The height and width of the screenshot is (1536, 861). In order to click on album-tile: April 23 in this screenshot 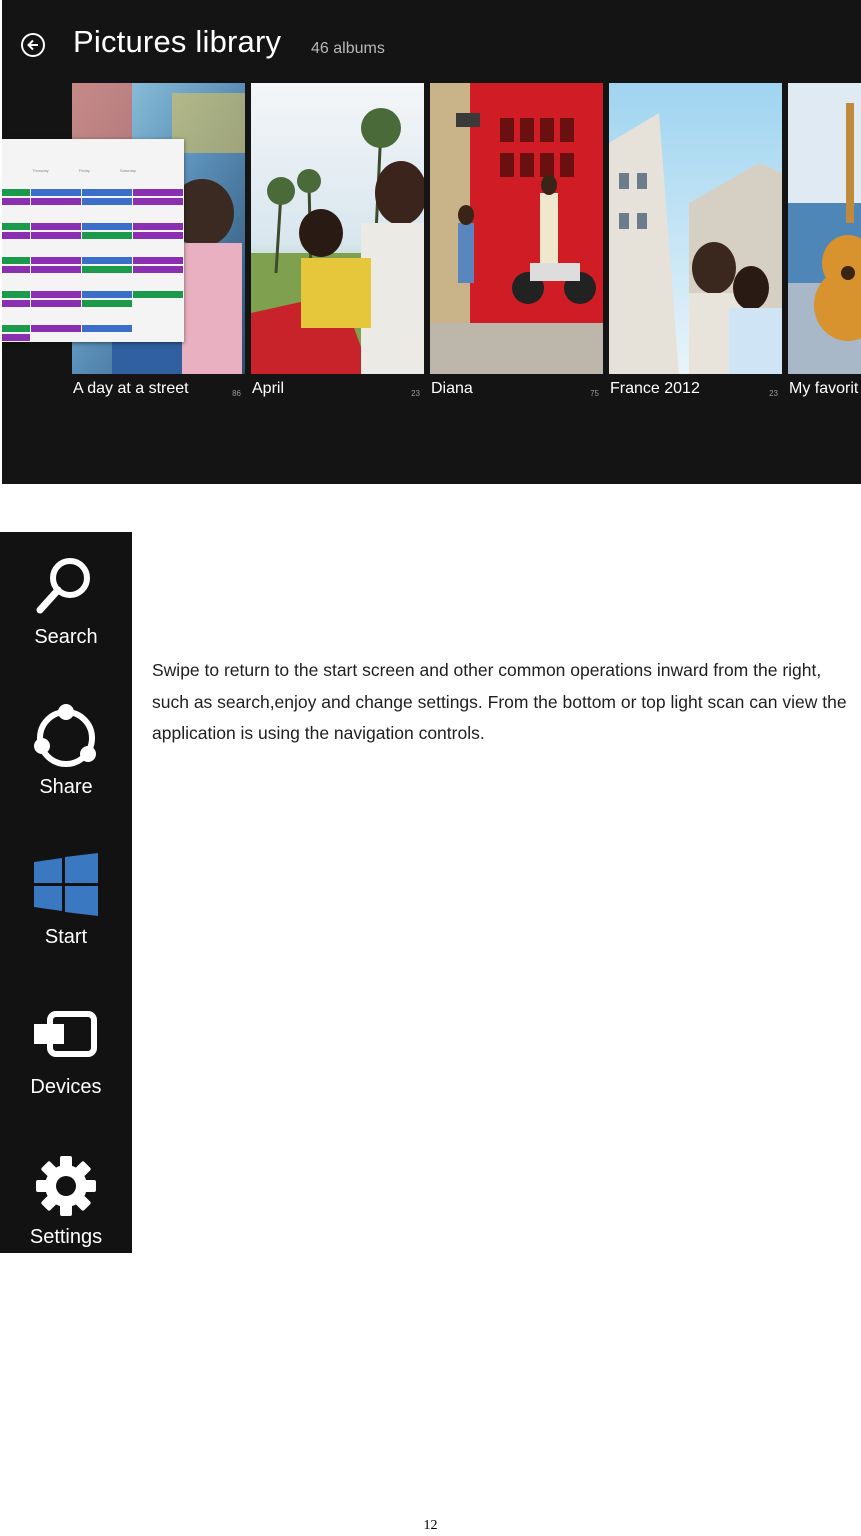, I will do `click(337, 240)`.